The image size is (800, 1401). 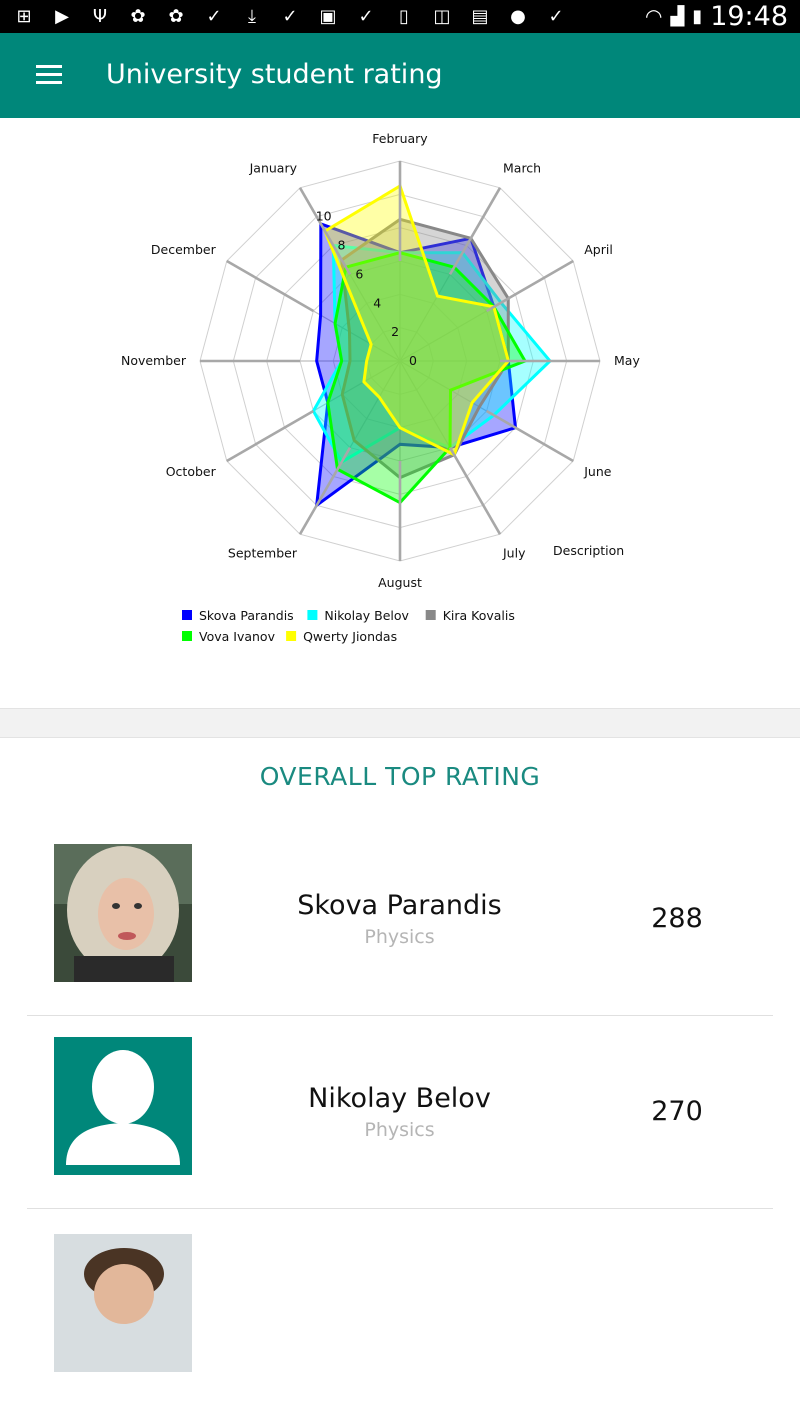 I want to click on page-title: University student rating, so click(x=274, y=74).